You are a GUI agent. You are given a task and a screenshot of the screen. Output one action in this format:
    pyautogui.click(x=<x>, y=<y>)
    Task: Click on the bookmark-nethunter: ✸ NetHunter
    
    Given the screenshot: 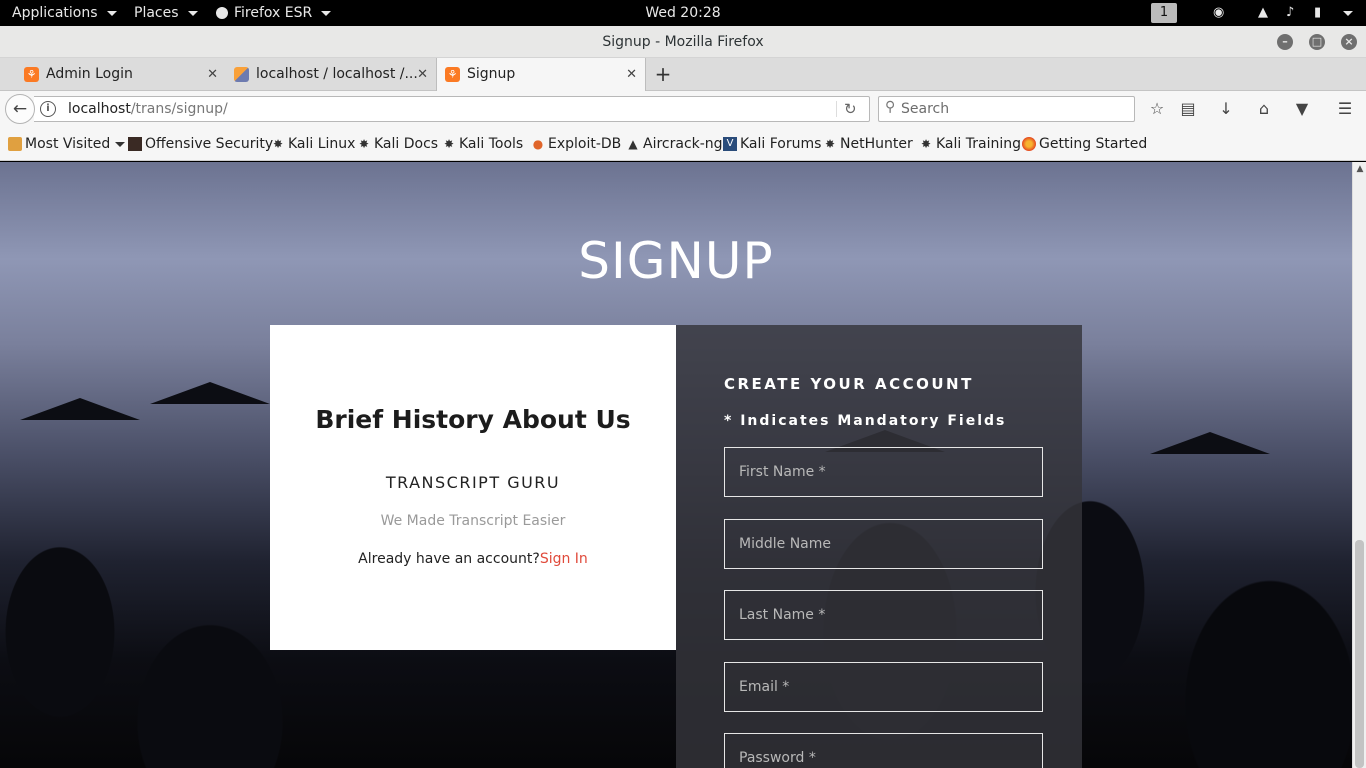 What is the action you would take?
    pyautogui.click(x=868, y=144)
    